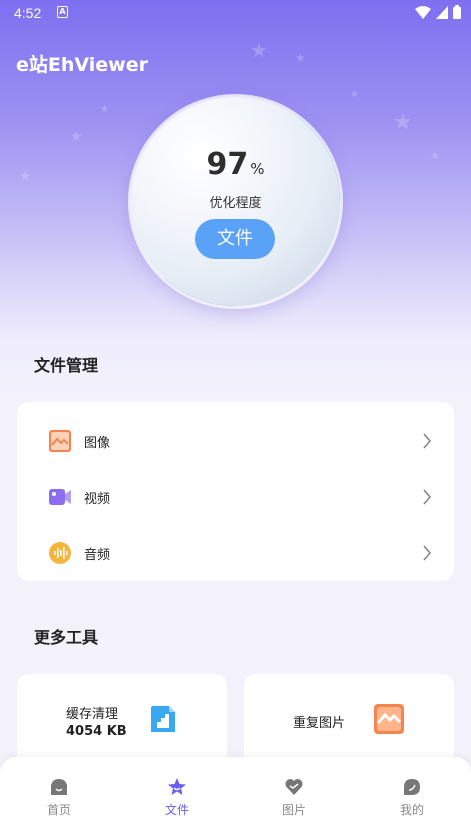 This screenshot has height=837, width=471. What do you see at coordinates (66, 637) in the screenshot?
I see `more-tools-title: 更多工具` at bounding box center [66, 637].